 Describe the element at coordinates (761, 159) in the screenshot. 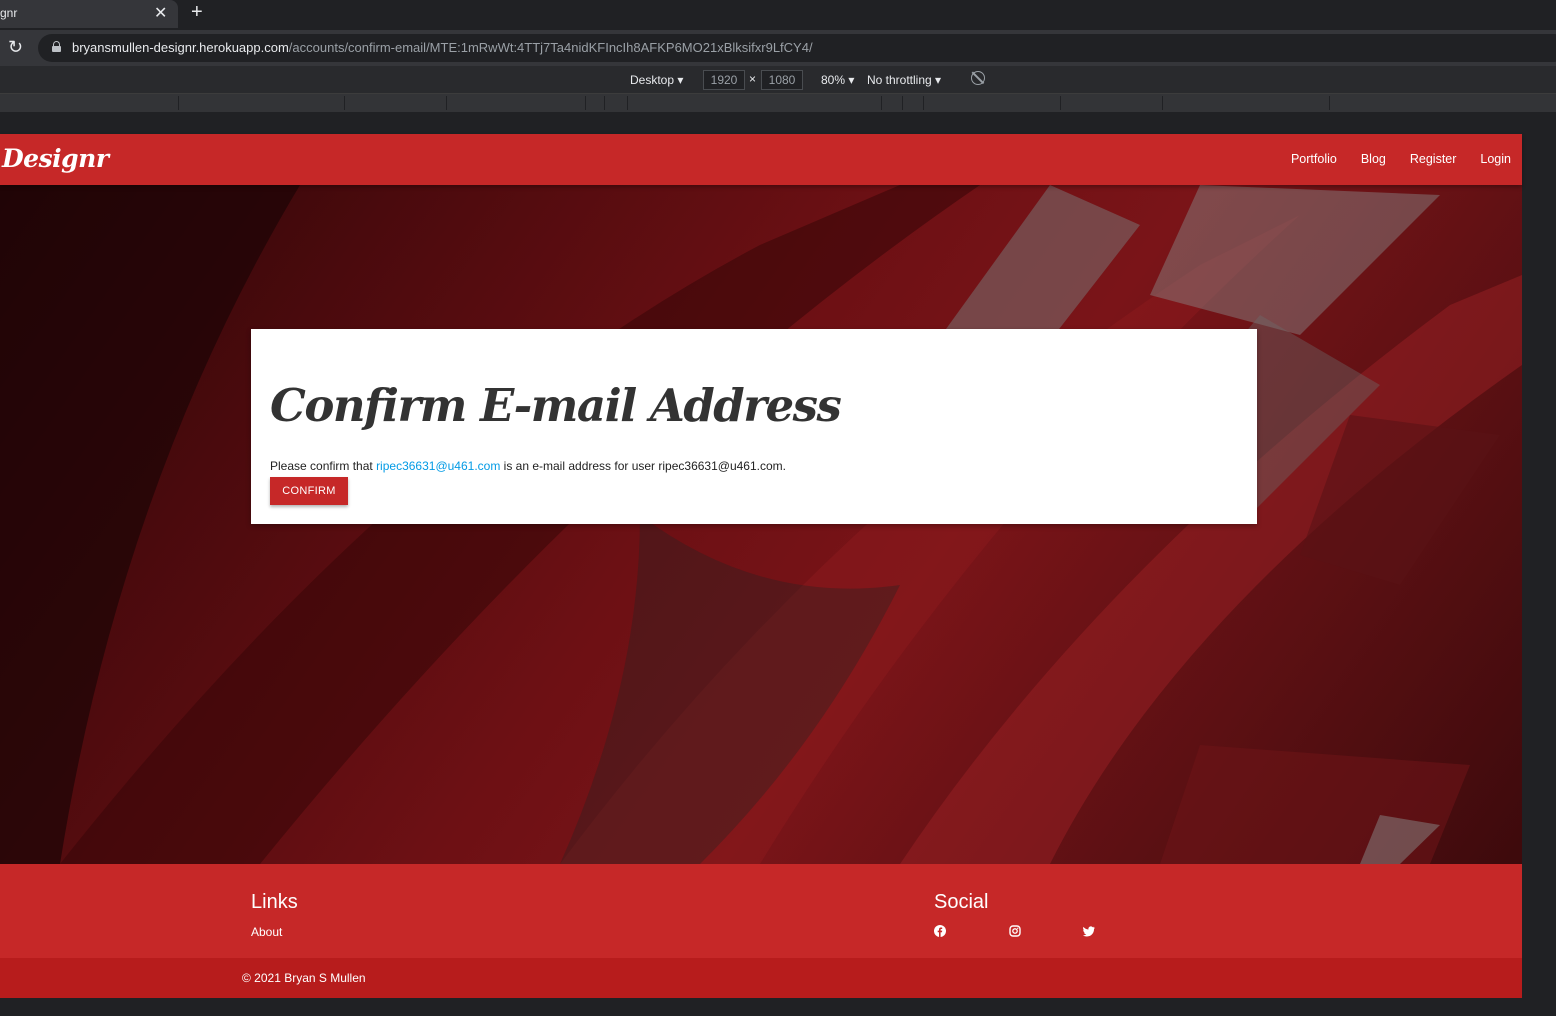

I see `navbar: Designr Portfolio Blog Register Login` at that location.